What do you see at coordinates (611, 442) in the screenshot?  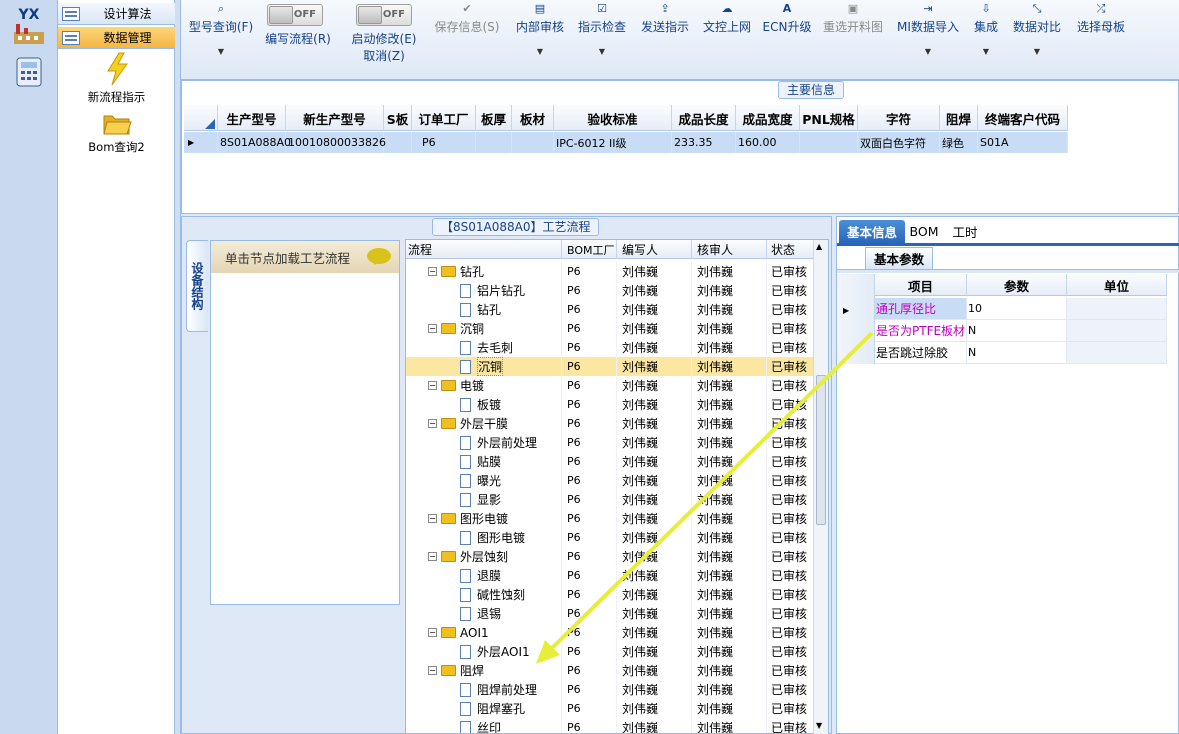 I see `tree-row: 外层前处理 P6 刘伟巍 刘伟巍 已审核` at bounding box center [611, 442].